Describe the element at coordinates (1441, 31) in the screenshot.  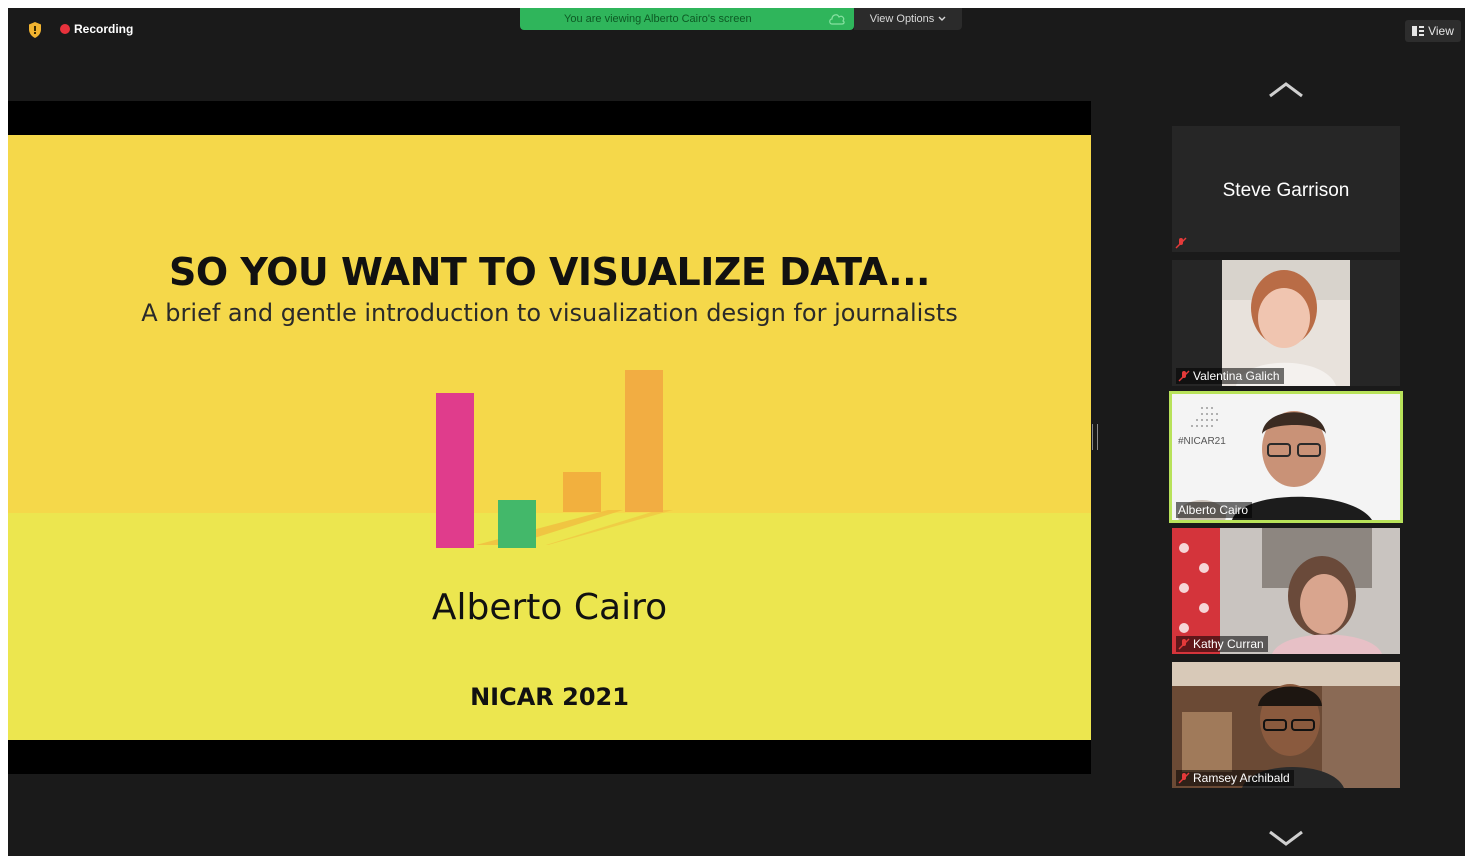
I see `view-label: View` at that location.